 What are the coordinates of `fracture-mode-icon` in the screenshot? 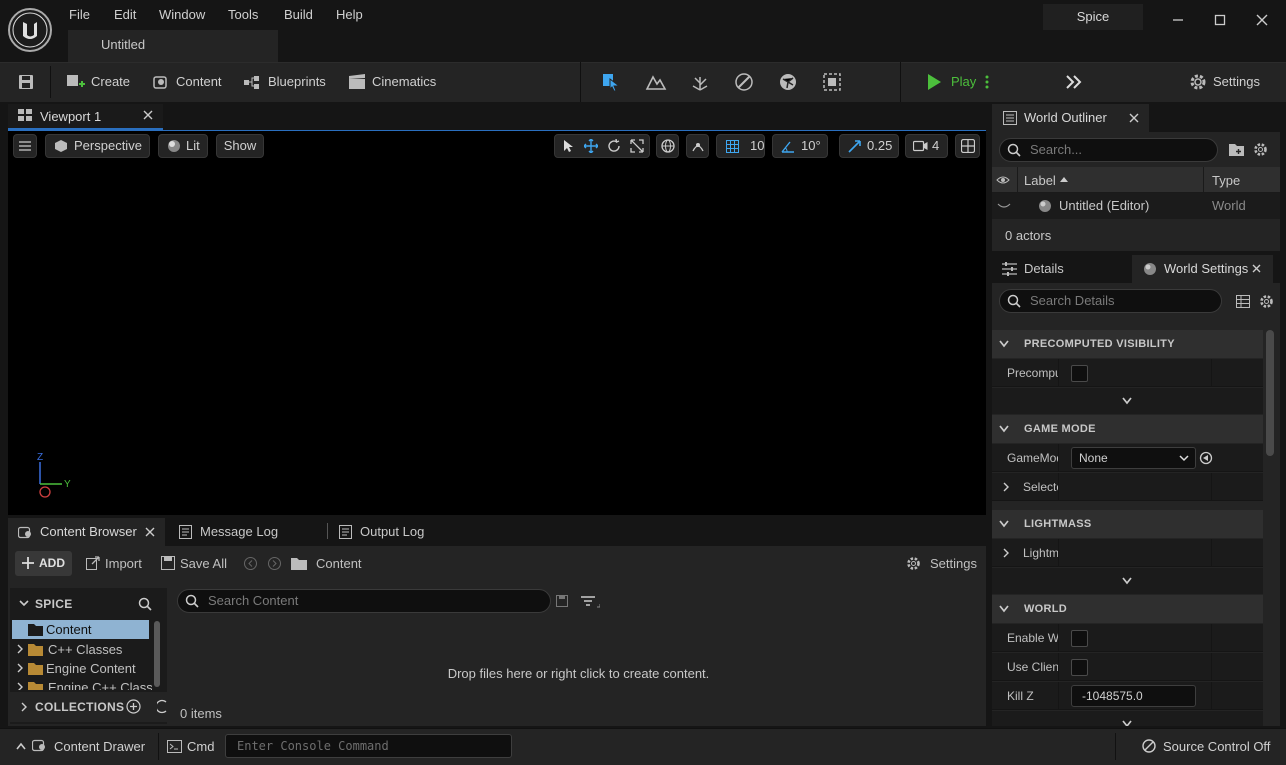 It's located at (788, 82).